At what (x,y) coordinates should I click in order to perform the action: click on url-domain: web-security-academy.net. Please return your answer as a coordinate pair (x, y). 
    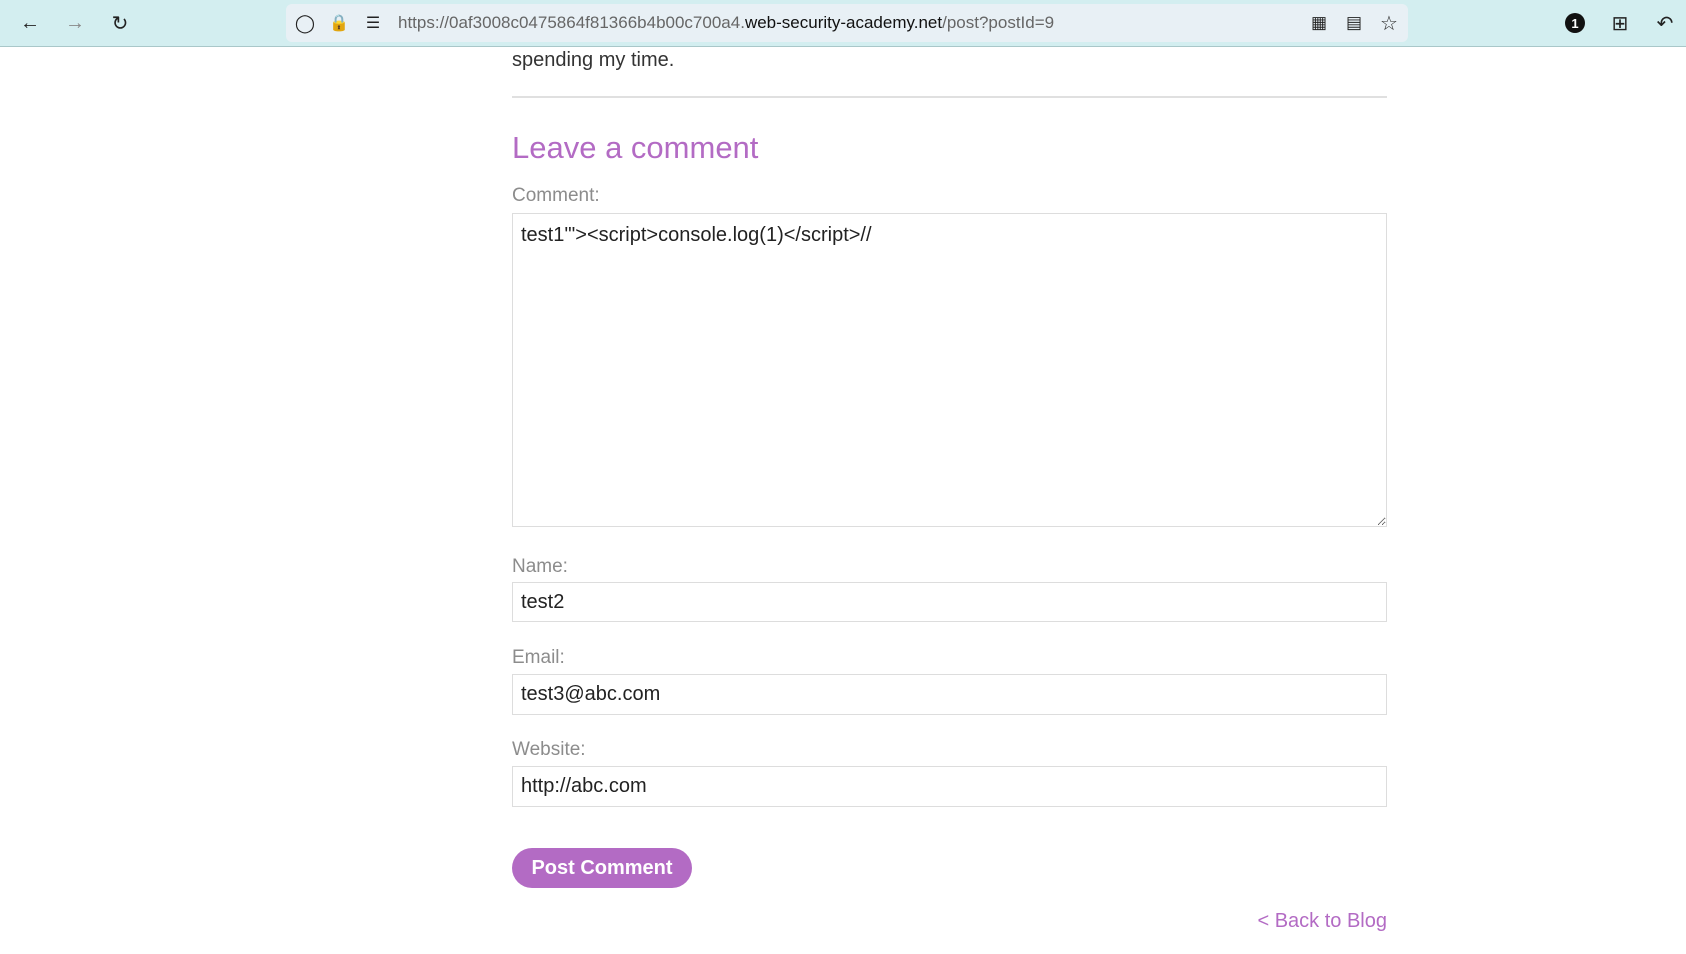
    Looking at the image, I should click on (843, 22).